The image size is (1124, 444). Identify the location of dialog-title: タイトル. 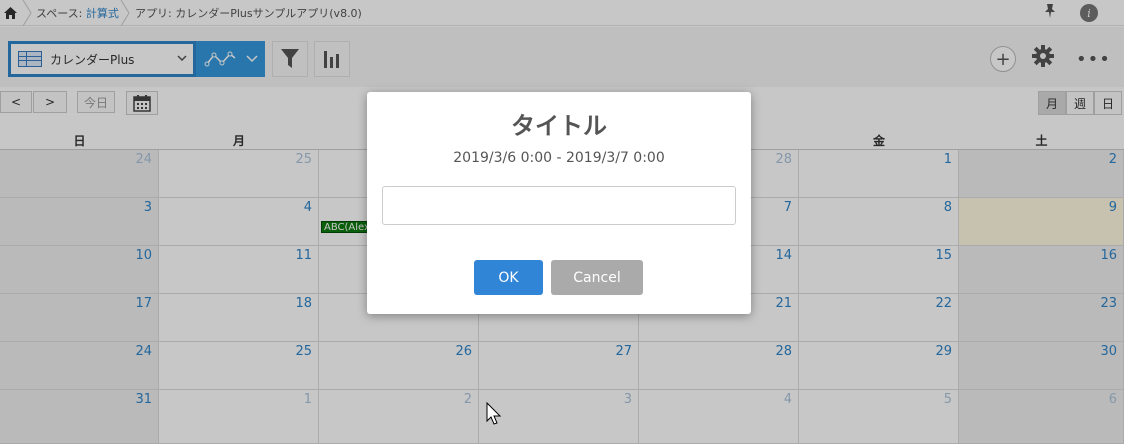
(559, 126).